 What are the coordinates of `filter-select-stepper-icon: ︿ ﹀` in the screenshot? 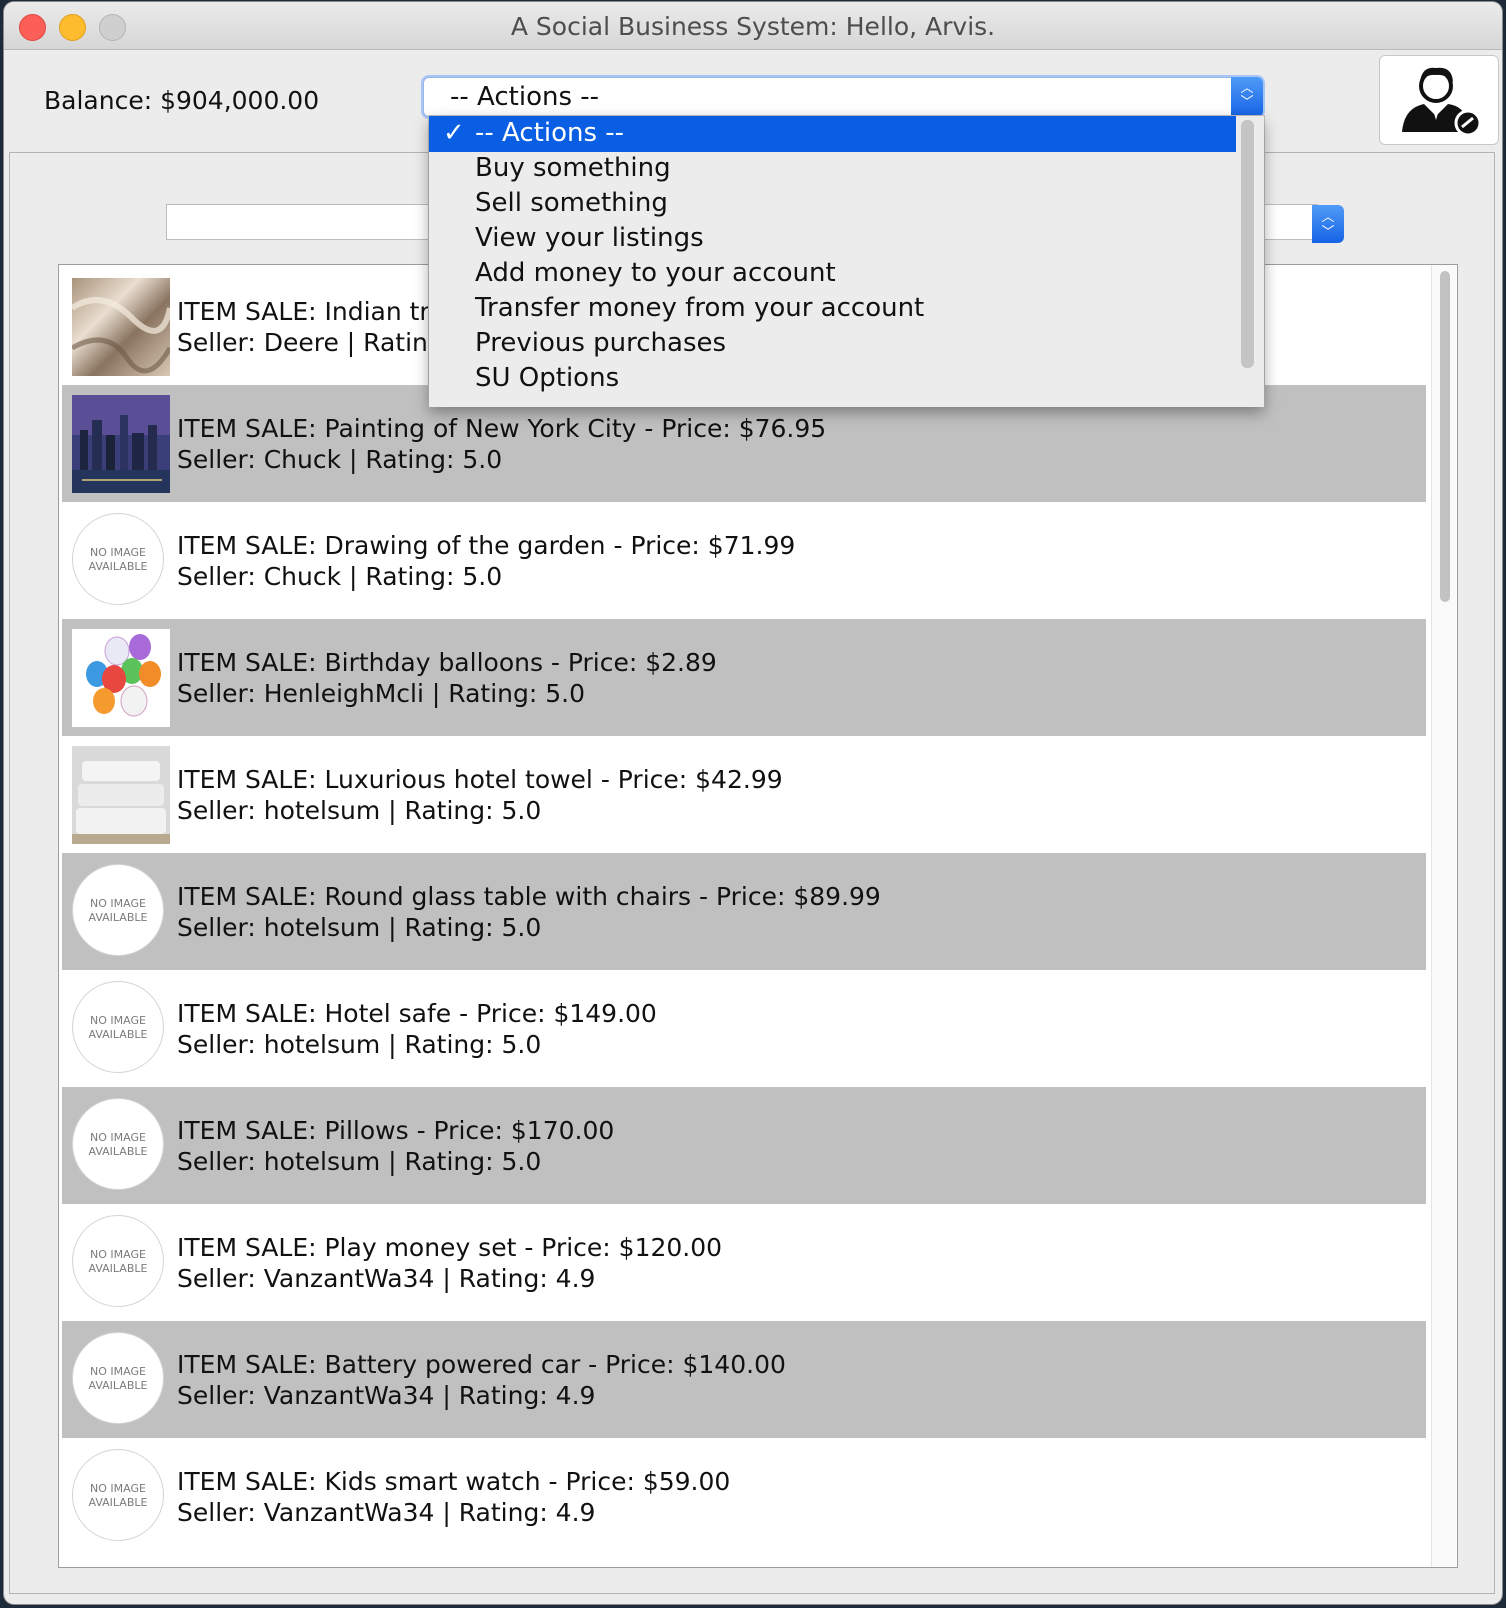 It's located at (1328, 224).